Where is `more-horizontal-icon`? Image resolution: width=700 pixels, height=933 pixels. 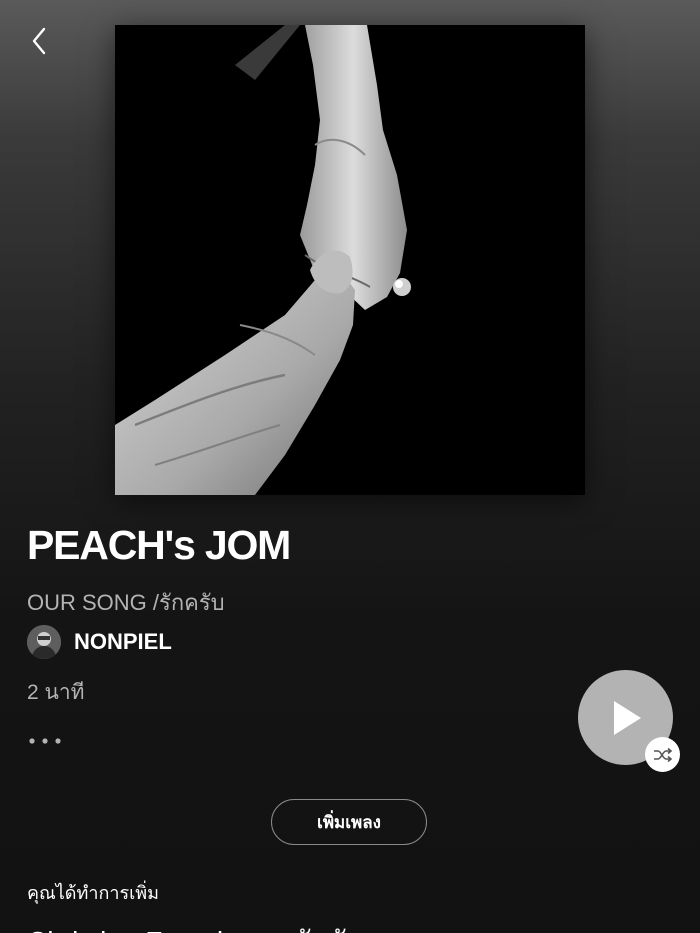
more-horizontal-icon is located at coordinates (45, 741).